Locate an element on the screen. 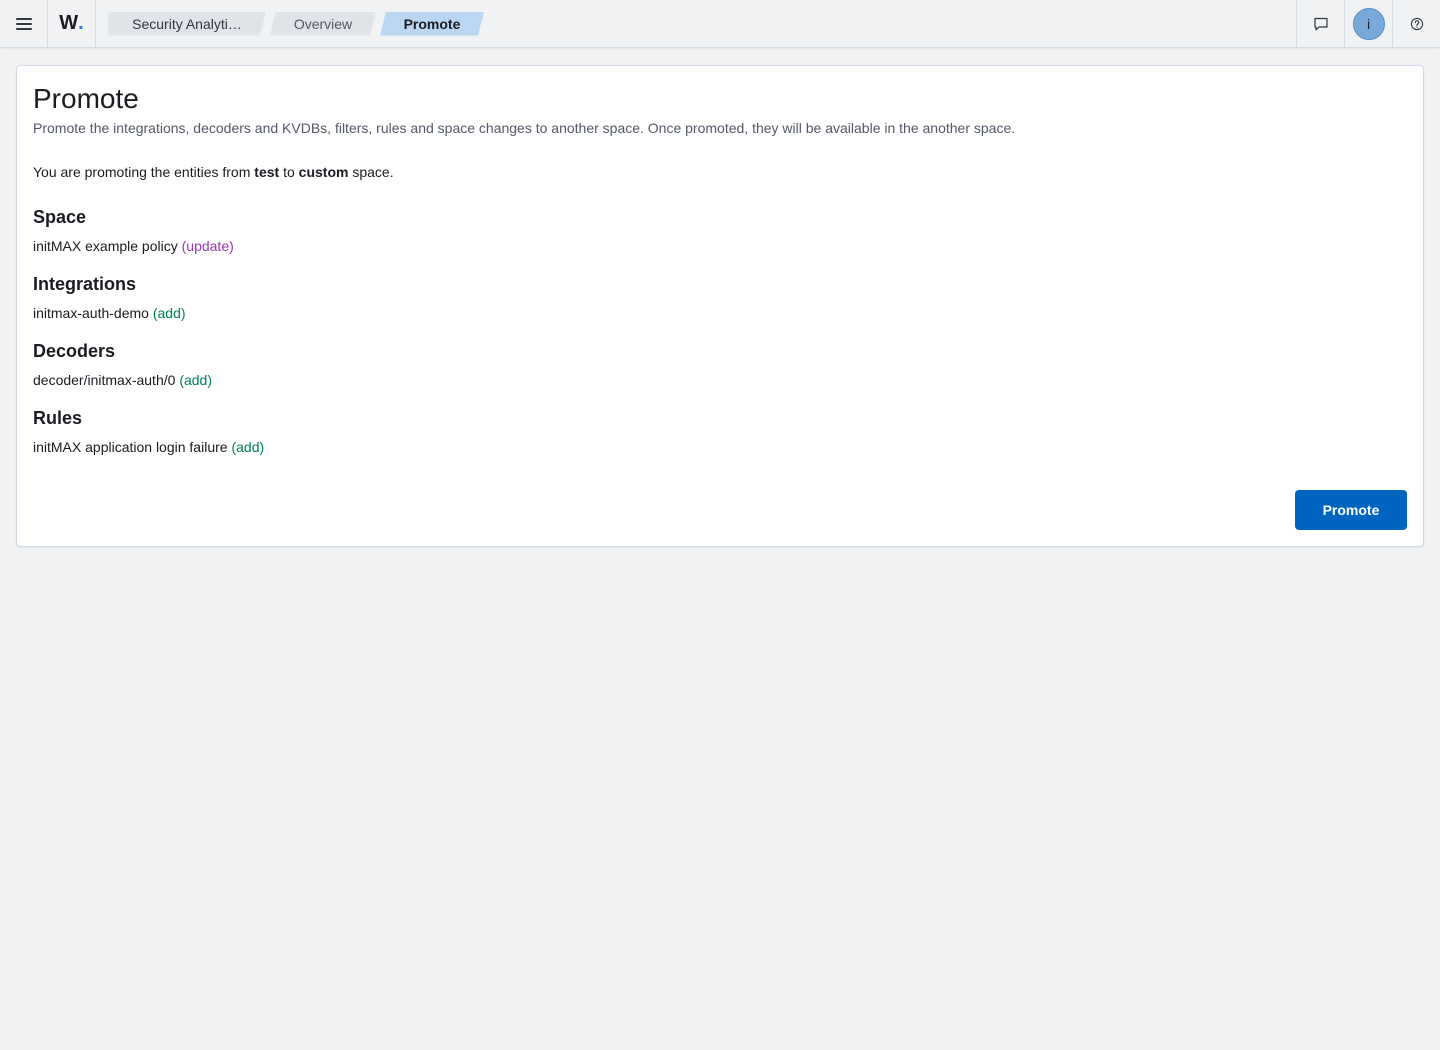  hamburger-icon is located at coordinates (23, 23).